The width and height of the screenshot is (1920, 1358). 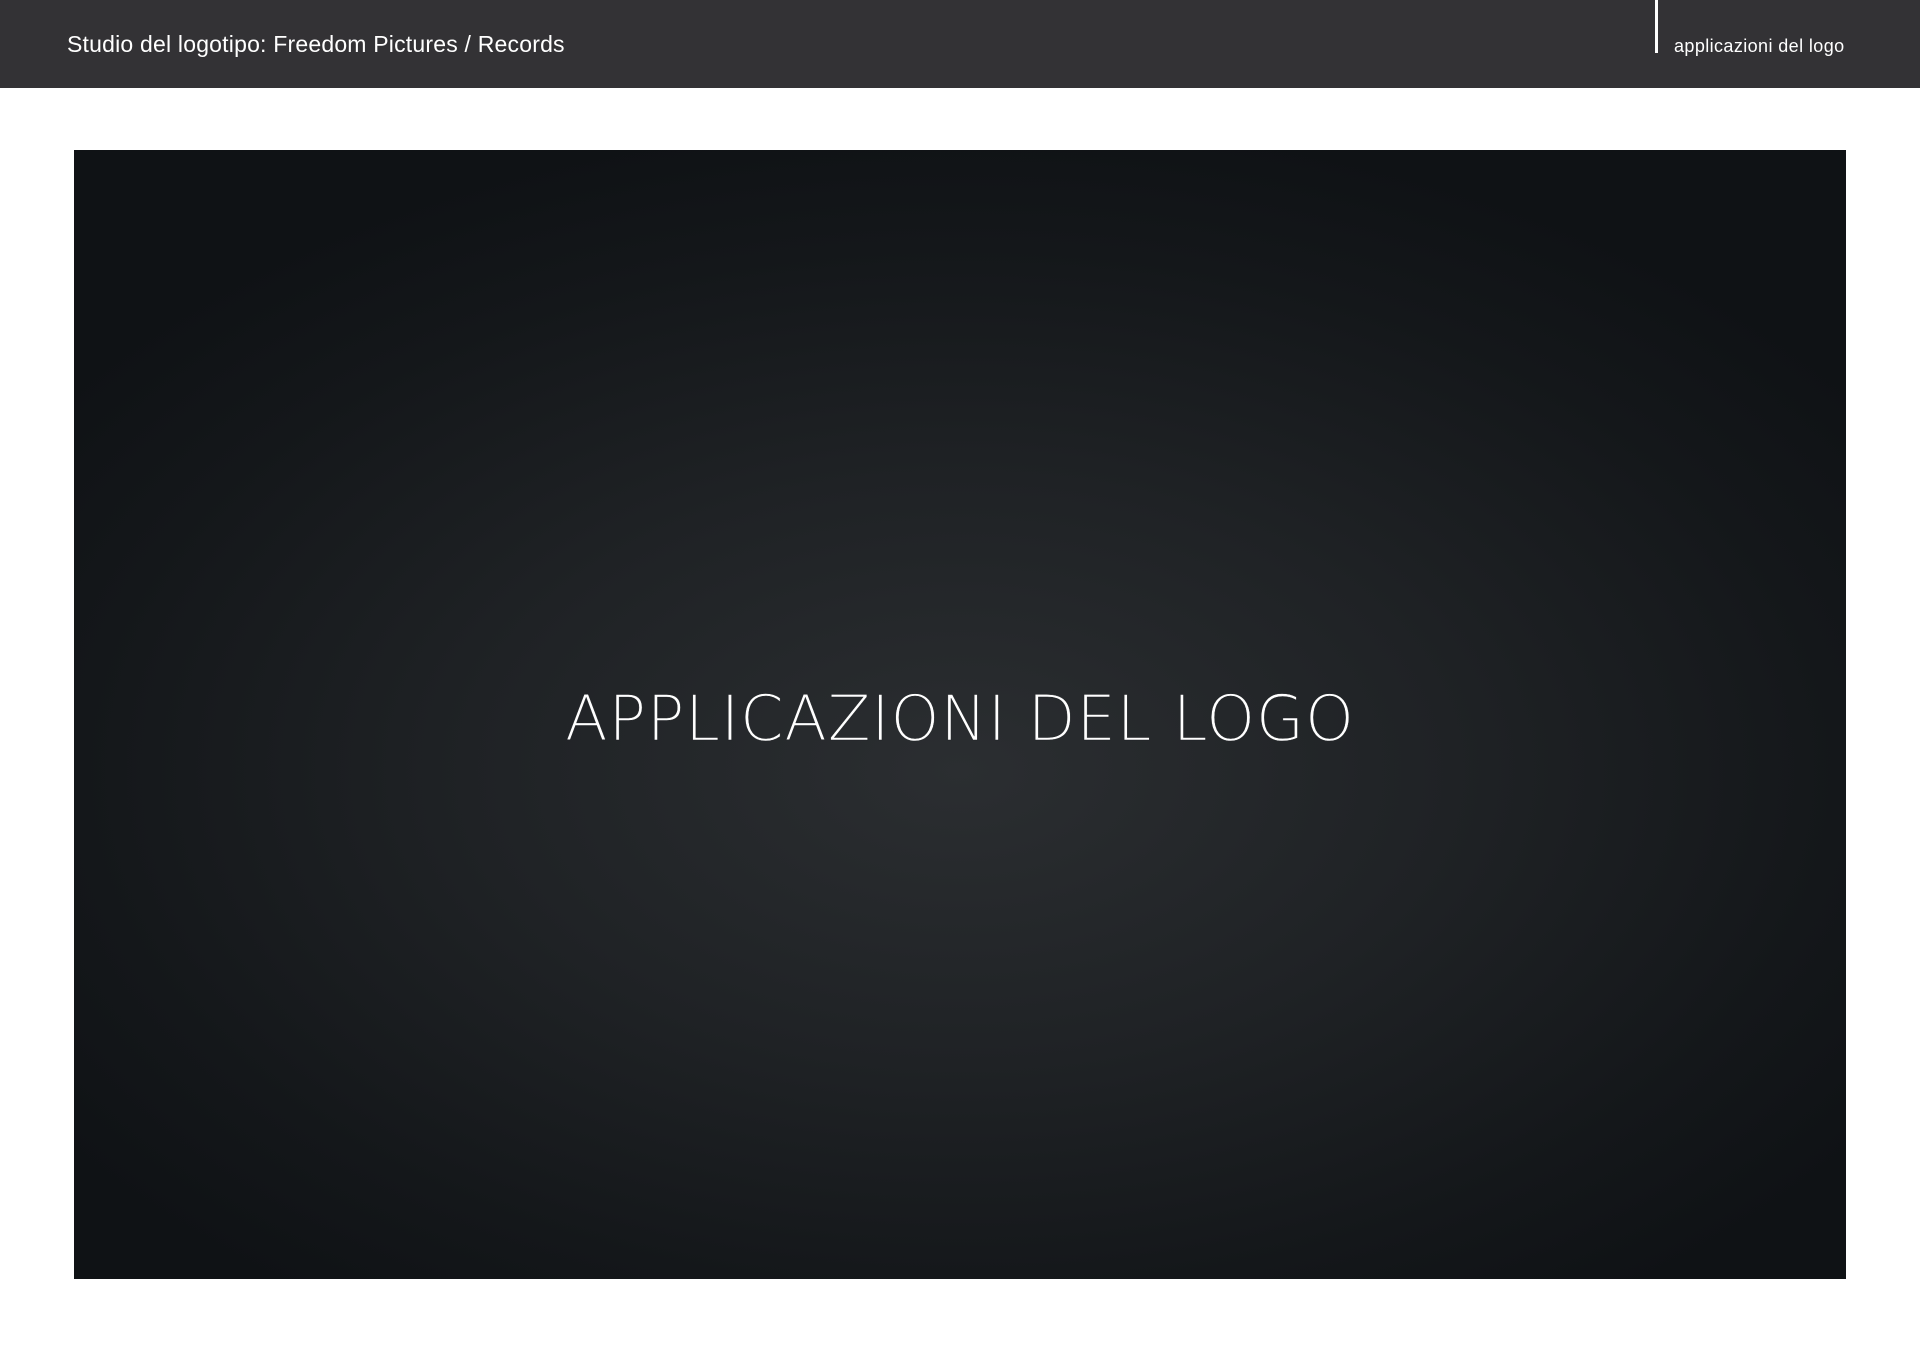 I want to click on section-label: applicazioni del logo, so click(x=1759, y=46).